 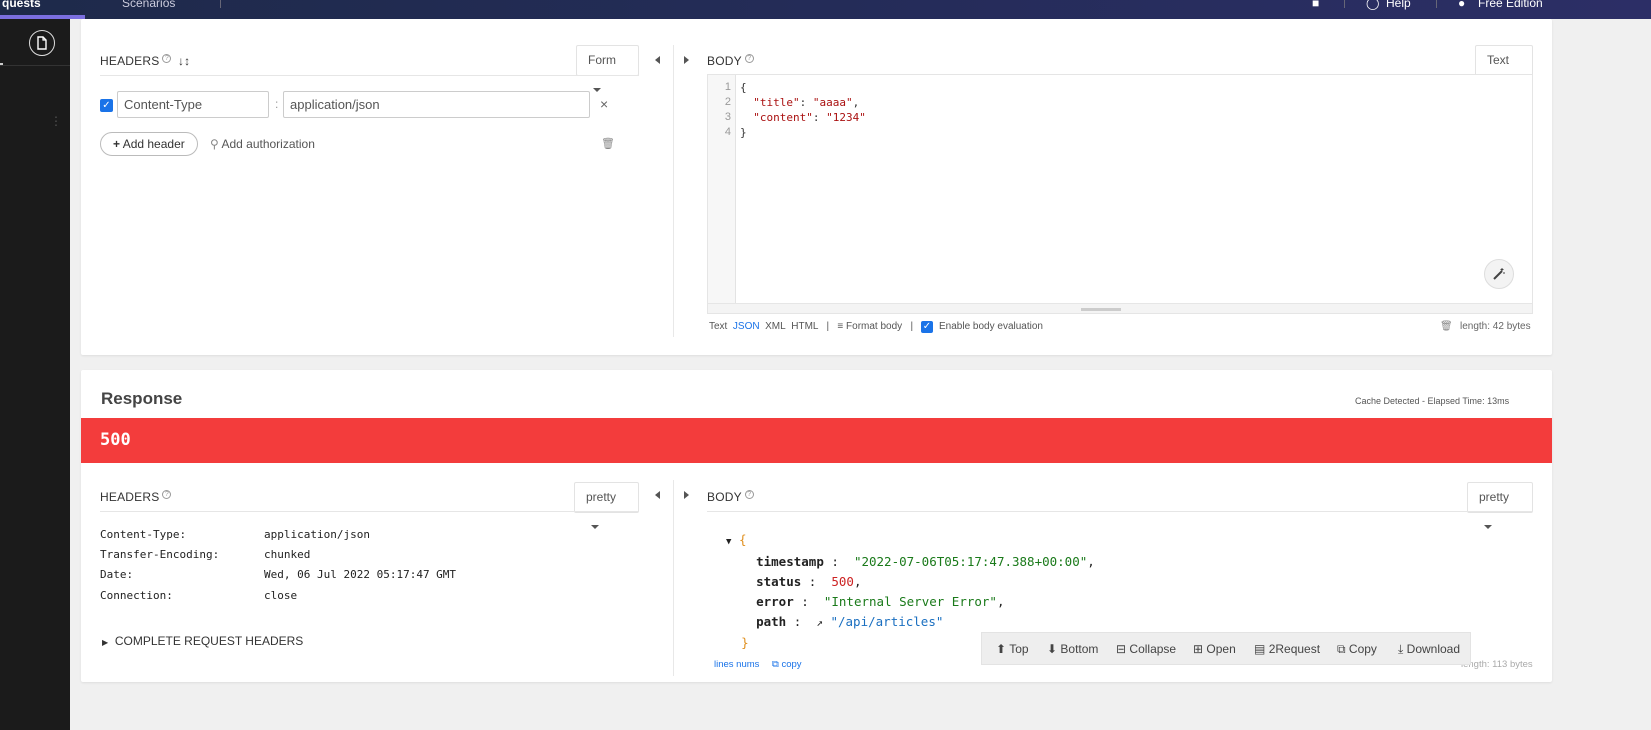 I want to click on request-headers-title: HEADERS? ↓↕, so click(x=145, y=61).